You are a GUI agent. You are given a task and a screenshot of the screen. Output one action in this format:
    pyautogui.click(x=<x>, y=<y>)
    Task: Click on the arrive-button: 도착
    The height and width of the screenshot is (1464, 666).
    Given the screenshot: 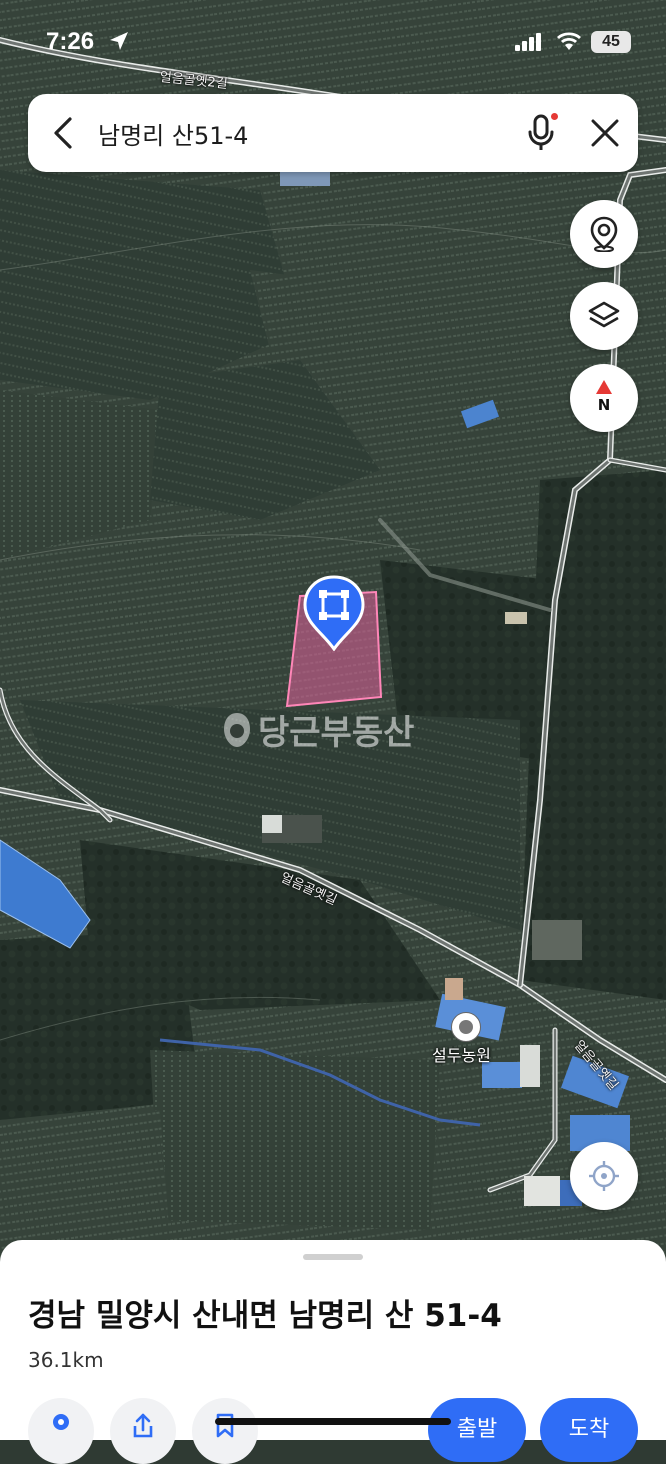 What is the action you would take?
    pyautogui.click(x=589, y=1430)
    